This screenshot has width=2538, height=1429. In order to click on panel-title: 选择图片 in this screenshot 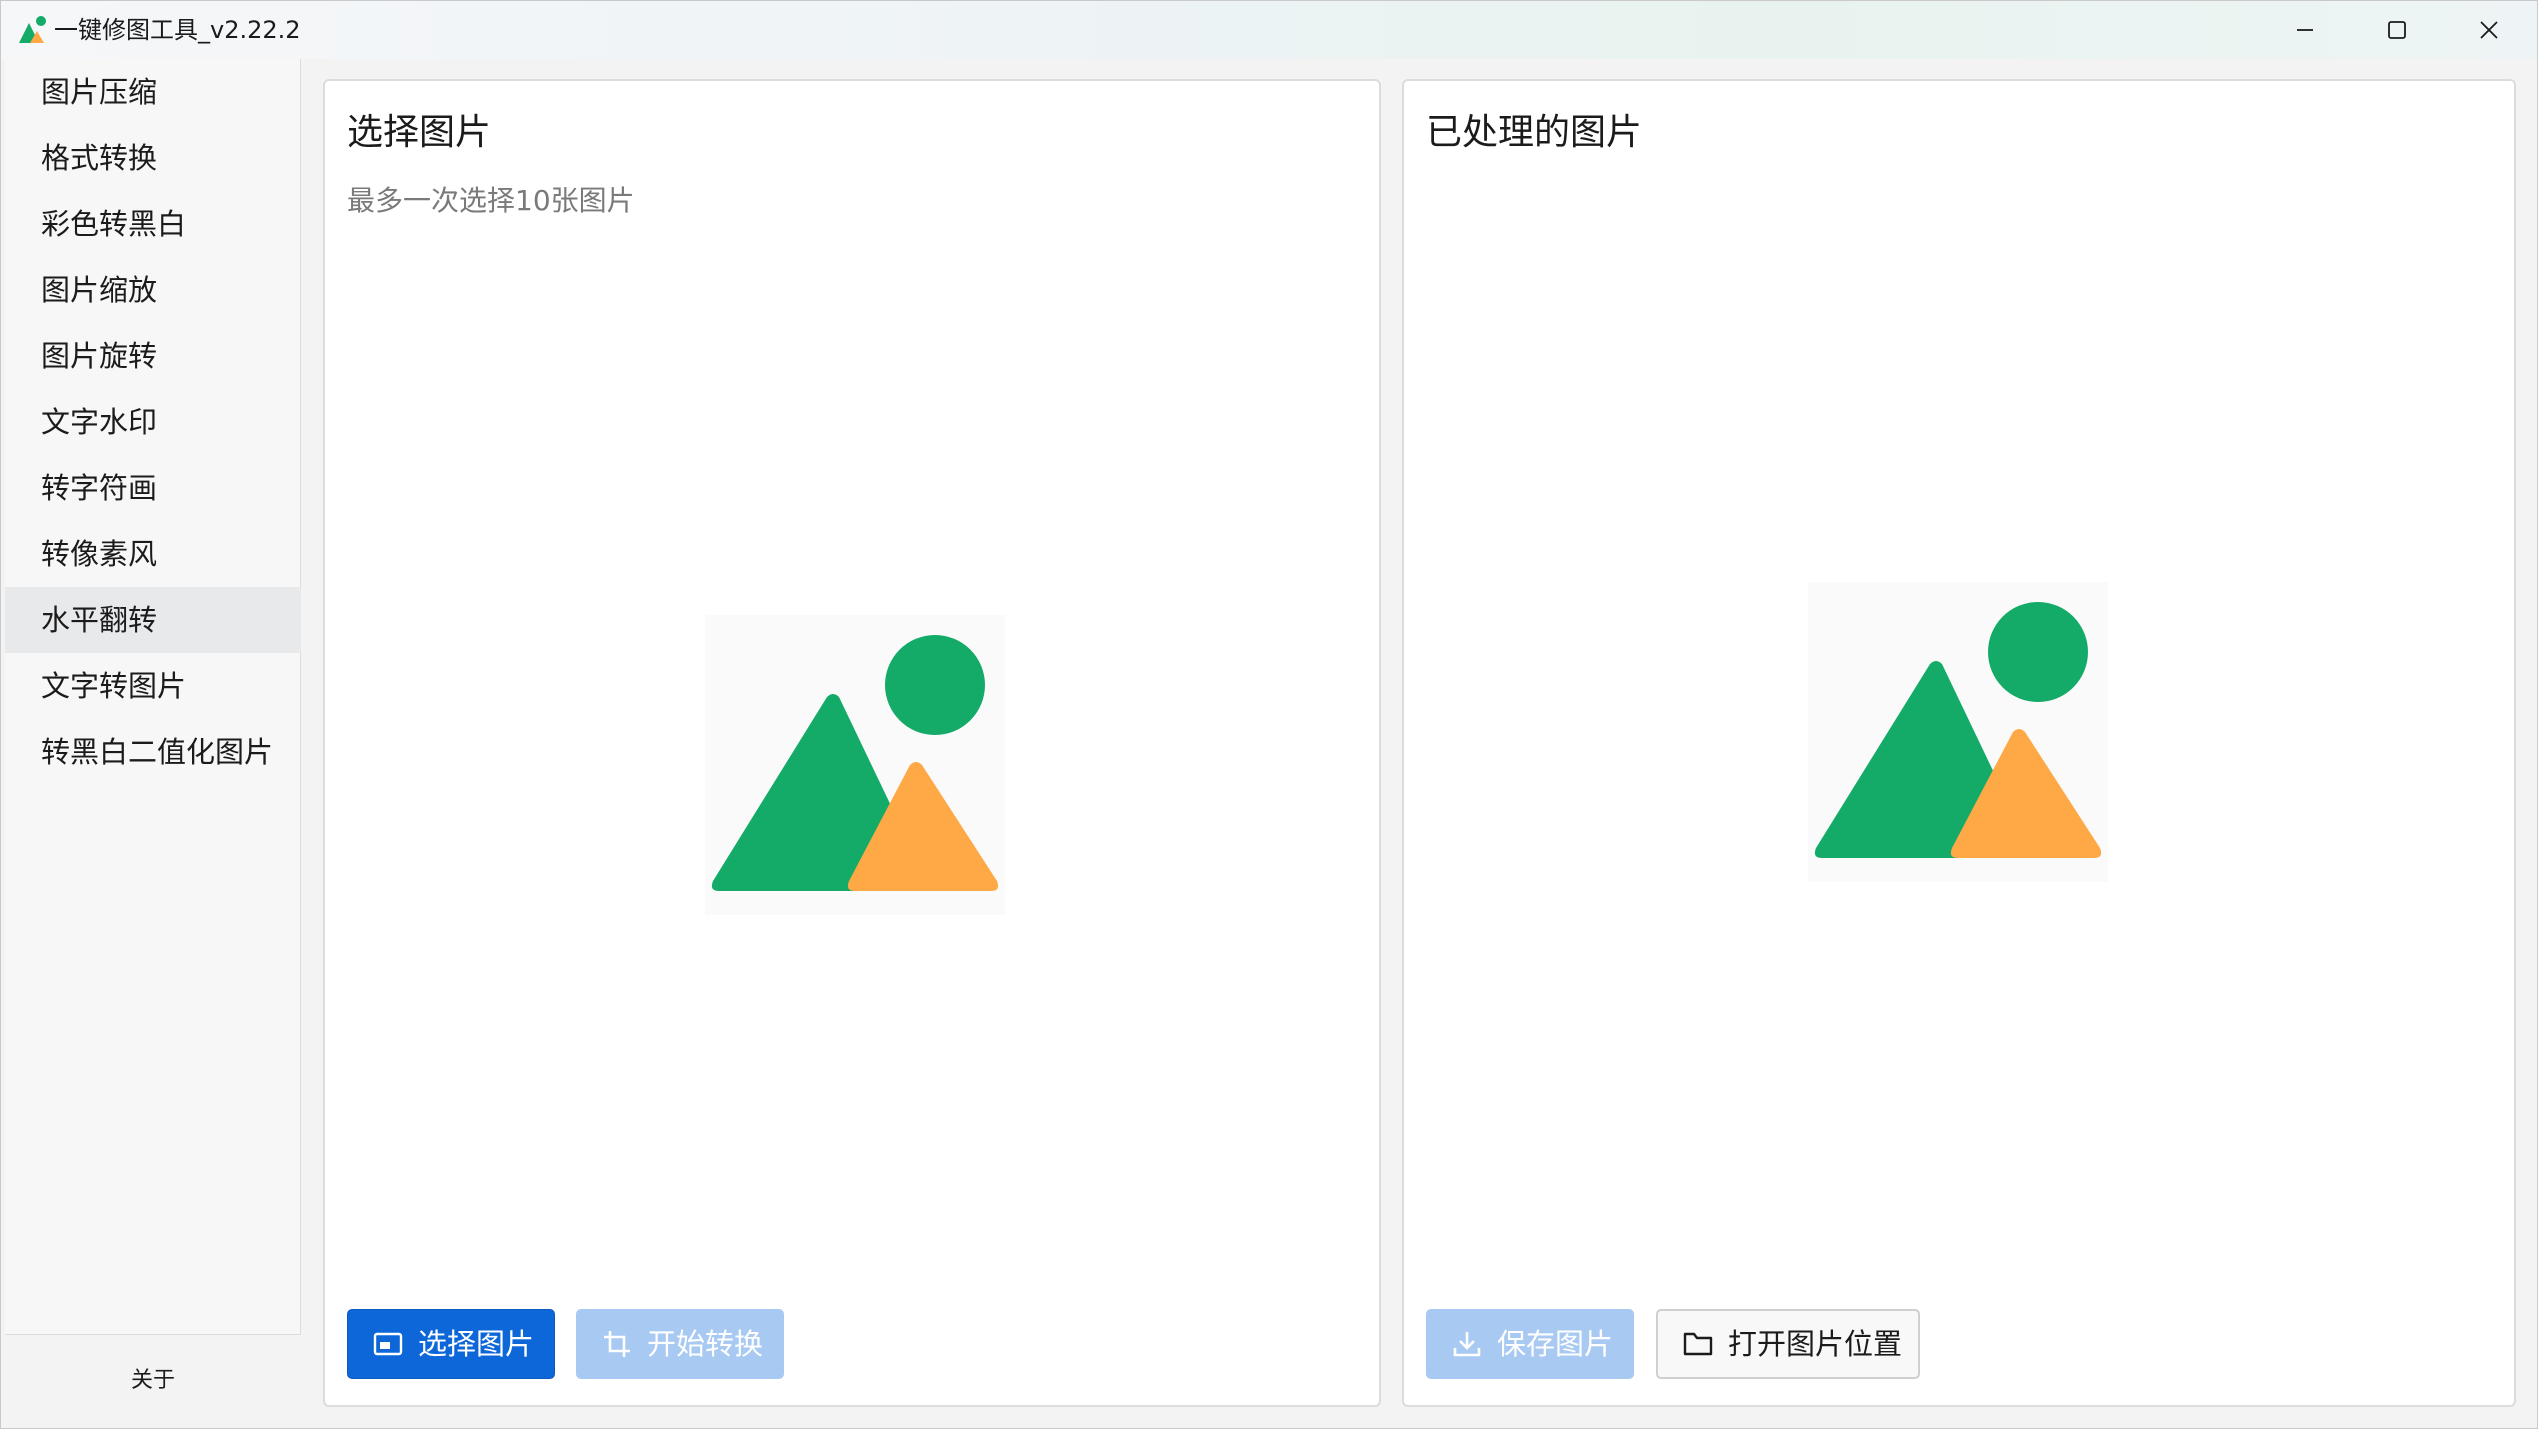, I will do `click(419, 132)`.